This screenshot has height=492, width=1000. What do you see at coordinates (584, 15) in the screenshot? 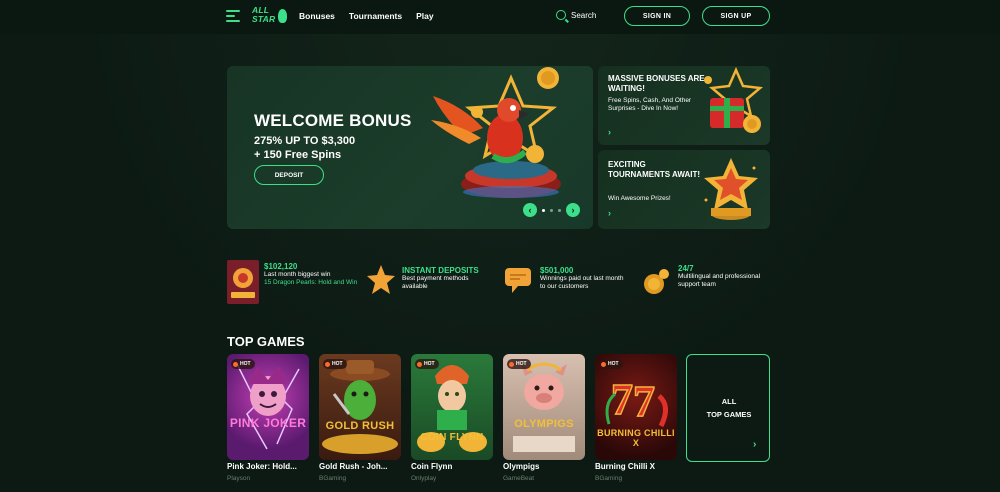
I see `search-label: Search` at bounding box center [584, 15].